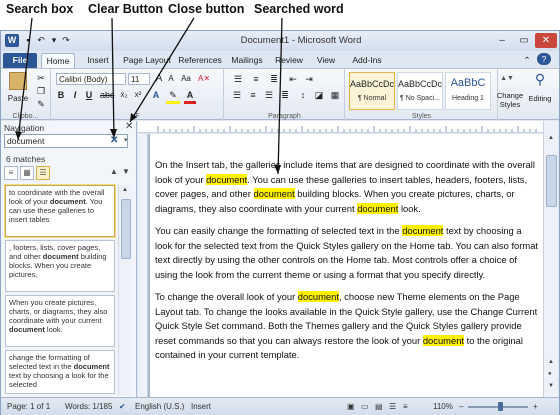 The image size is (560, 415). I want to click on full-screen-view-icon: ▭, so click(365, 406).